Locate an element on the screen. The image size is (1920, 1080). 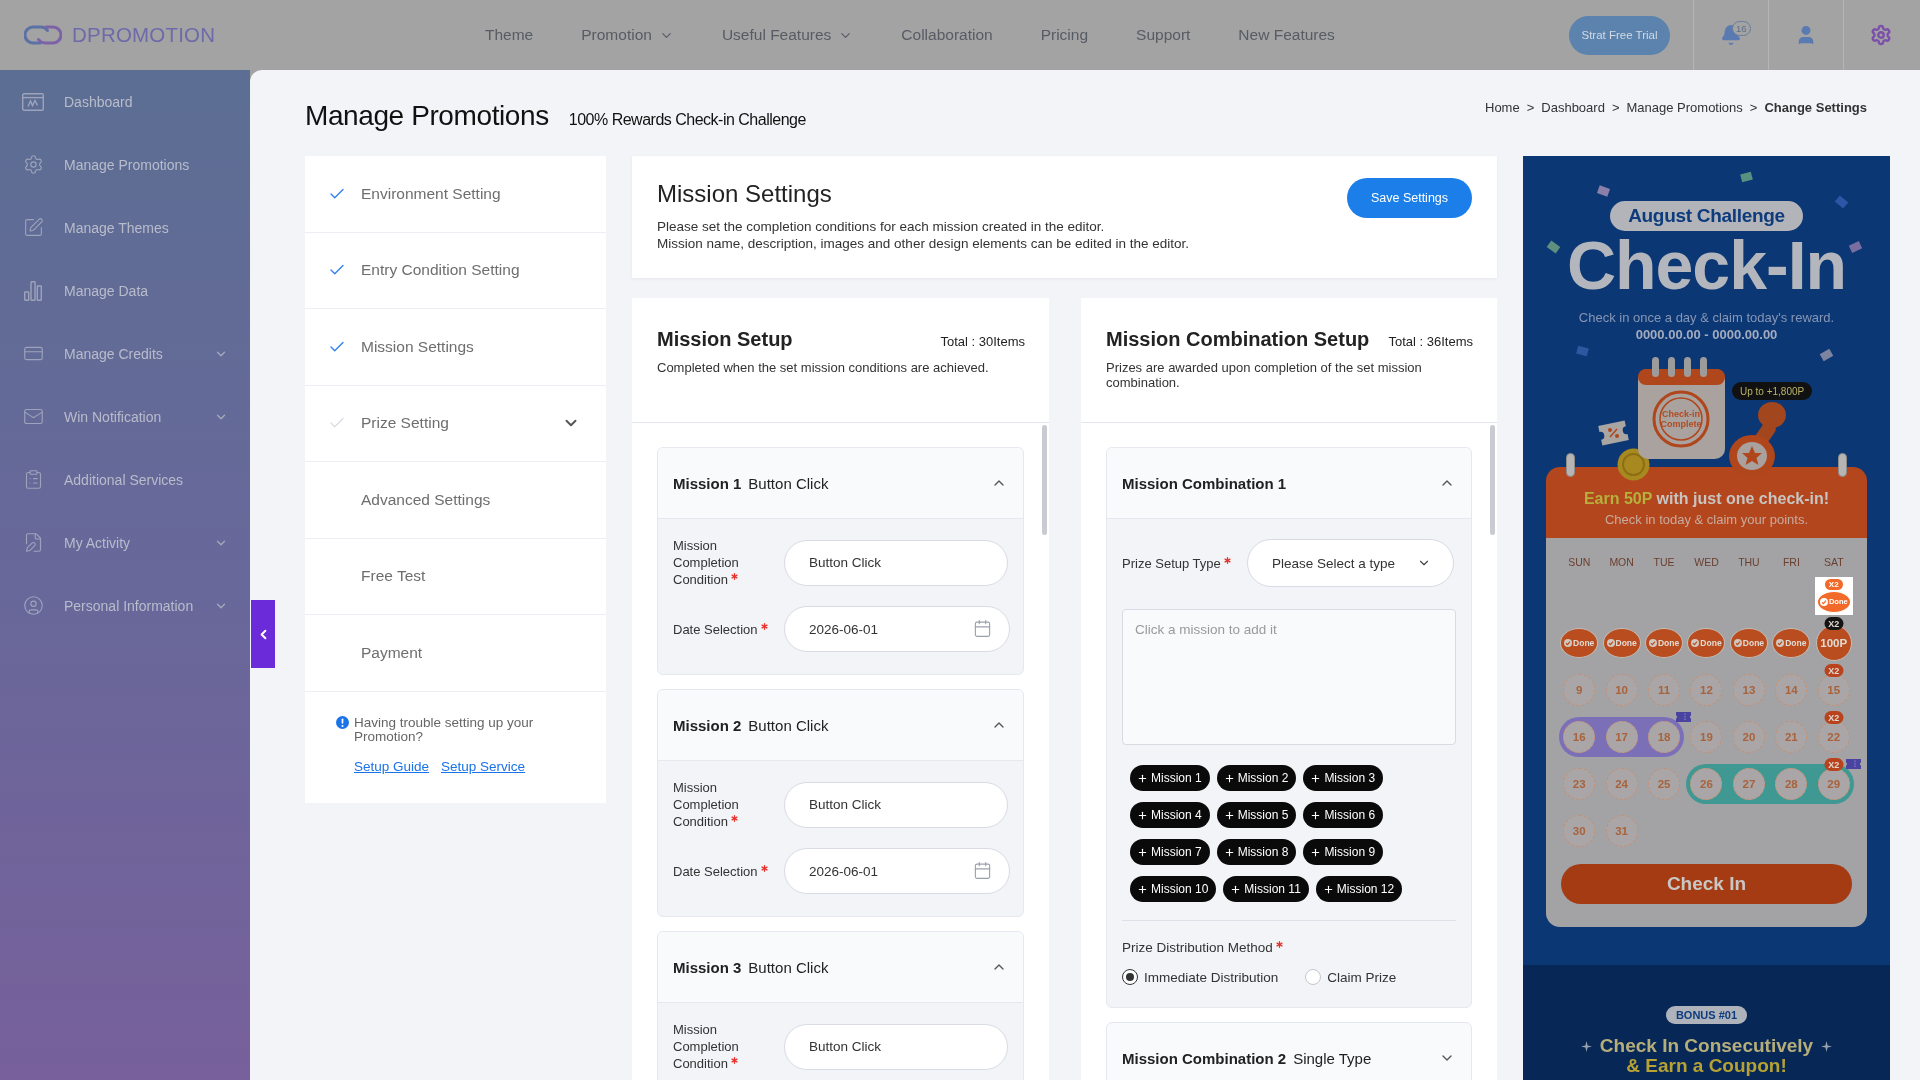
sidebar-item: Manage Promotions is located at coordinates (125, 164).